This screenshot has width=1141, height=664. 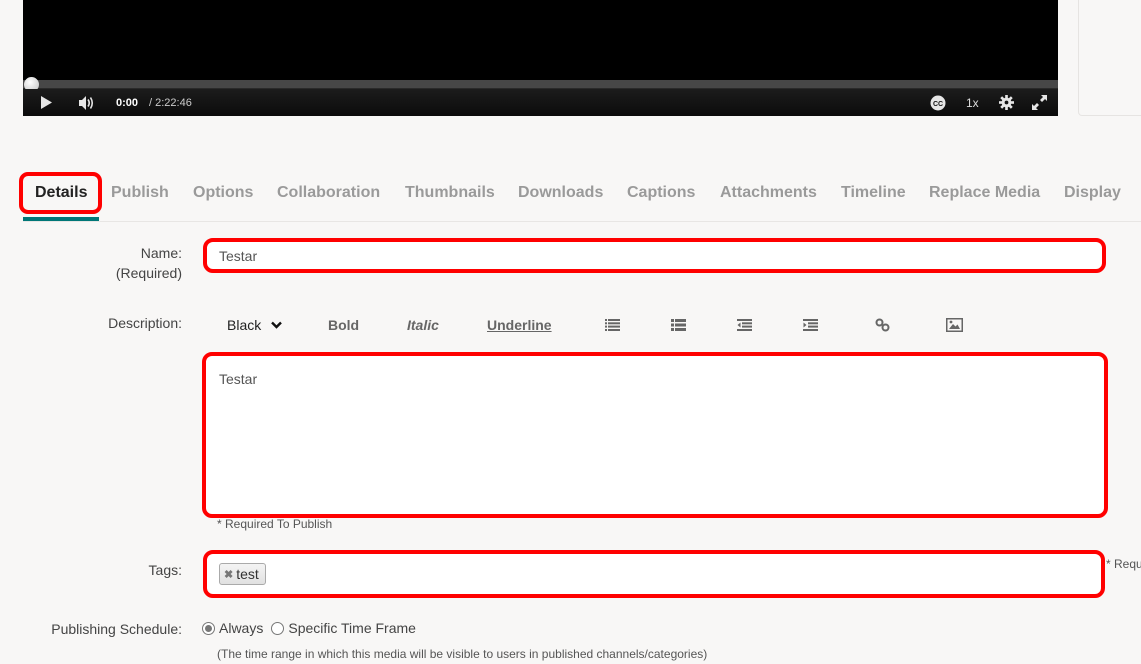 I want to click on description-toolbar: Black Bold Italic Underline, so click(x=605, y=325).